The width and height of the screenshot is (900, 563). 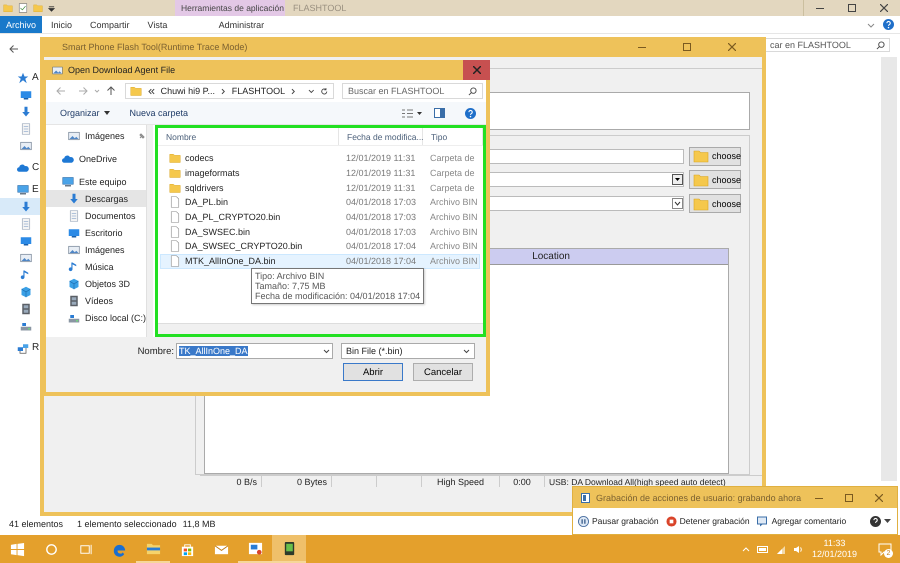 What do you see at coordinates (107, 113) in the screenshot?
I see `caret-icon` at bounding box center [107, 113].